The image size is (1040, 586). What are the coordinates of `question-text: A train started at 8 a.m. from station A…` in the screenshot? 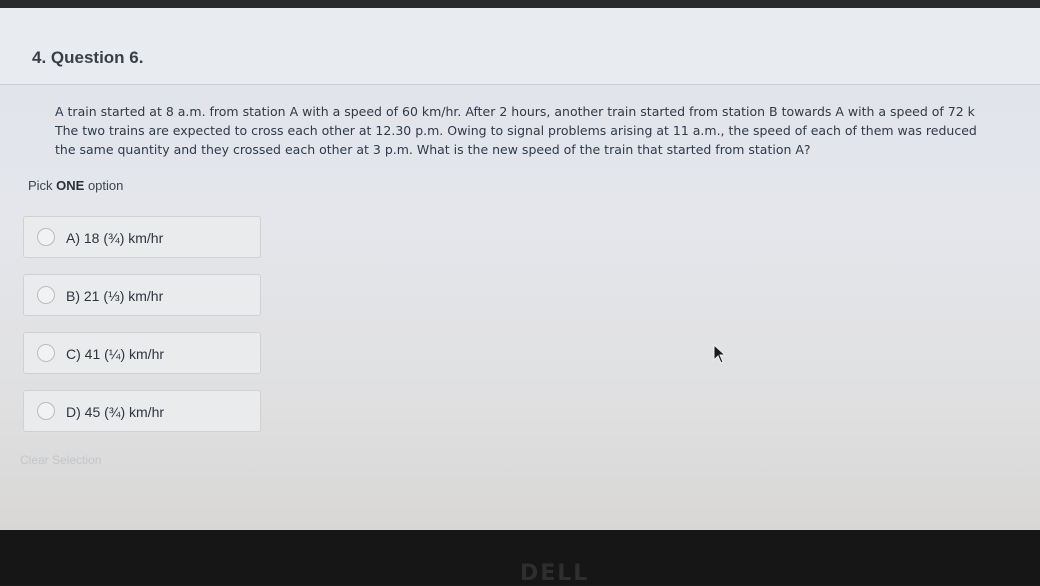 It's located at (547, 130).